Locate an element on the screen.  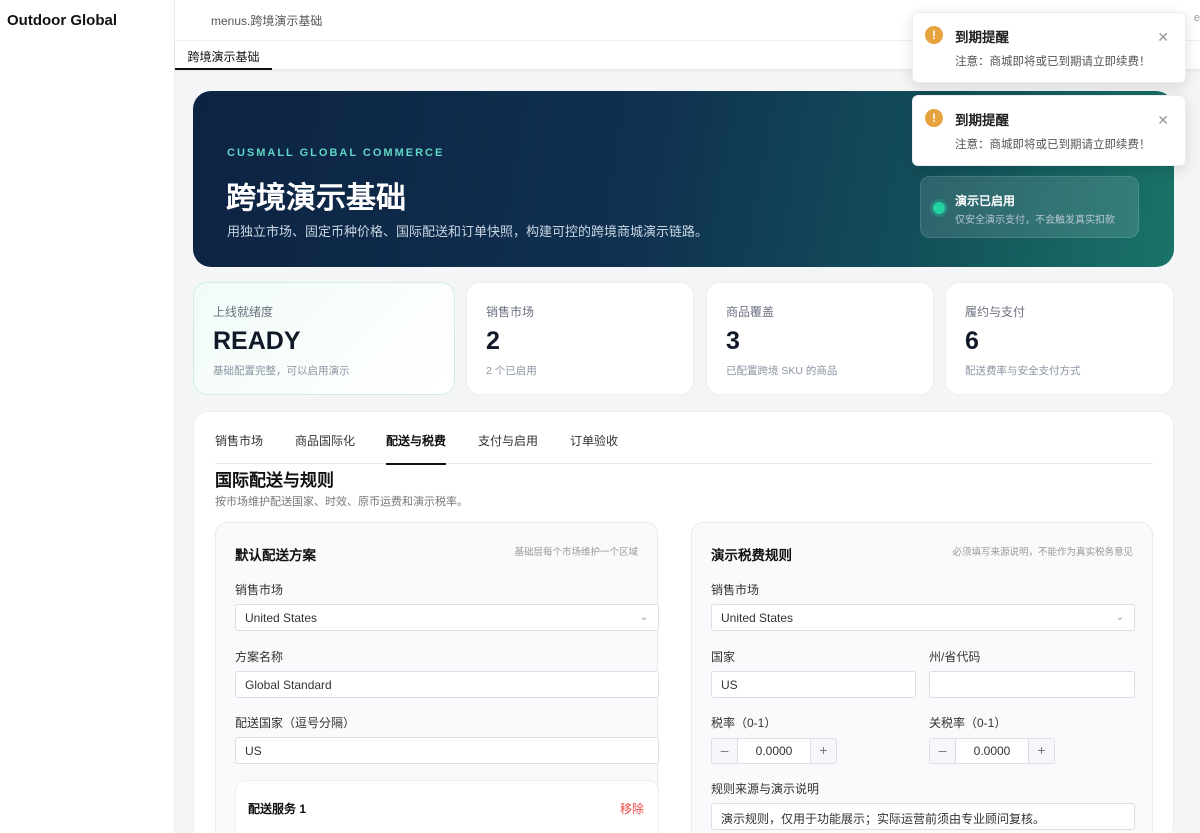
rule-source-label: 规则来源与演示说明 is located at coordinates (765, 789).